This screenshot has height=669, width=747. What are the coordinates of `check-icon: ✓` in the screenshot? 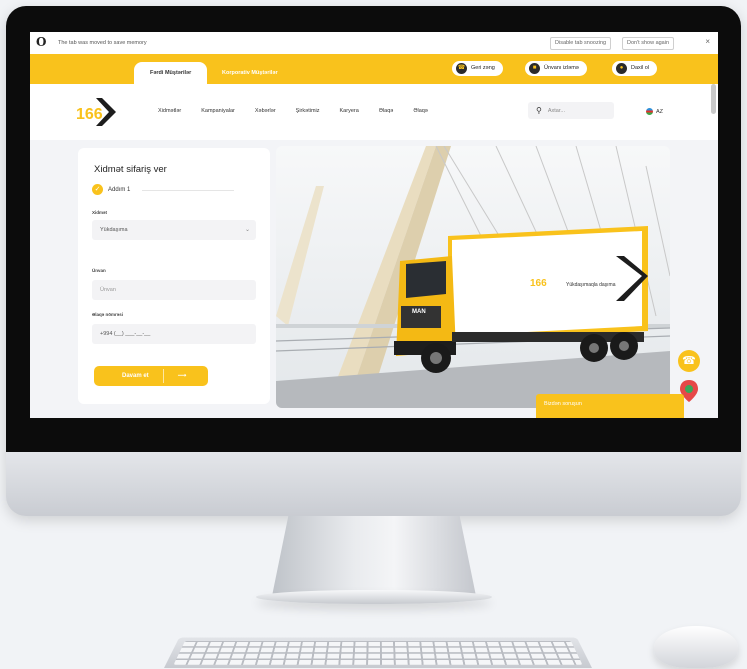 It's located at (97, 189).